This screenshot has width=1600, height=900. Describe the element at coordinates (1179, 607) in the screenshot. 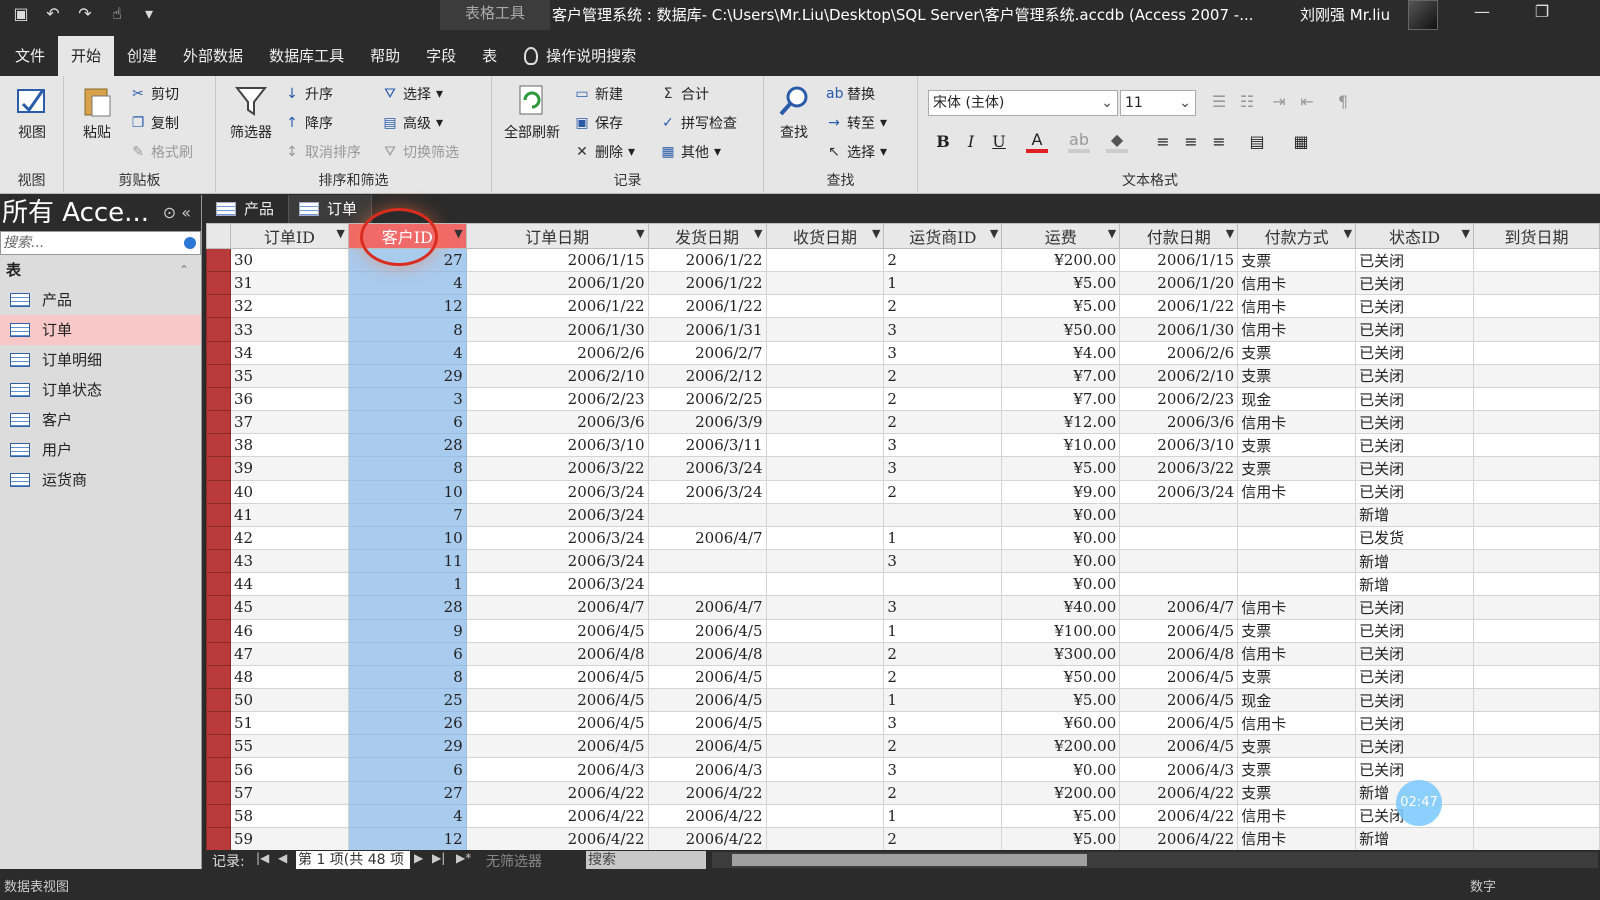

I see `table-cell: 2006/4/7` at that location.